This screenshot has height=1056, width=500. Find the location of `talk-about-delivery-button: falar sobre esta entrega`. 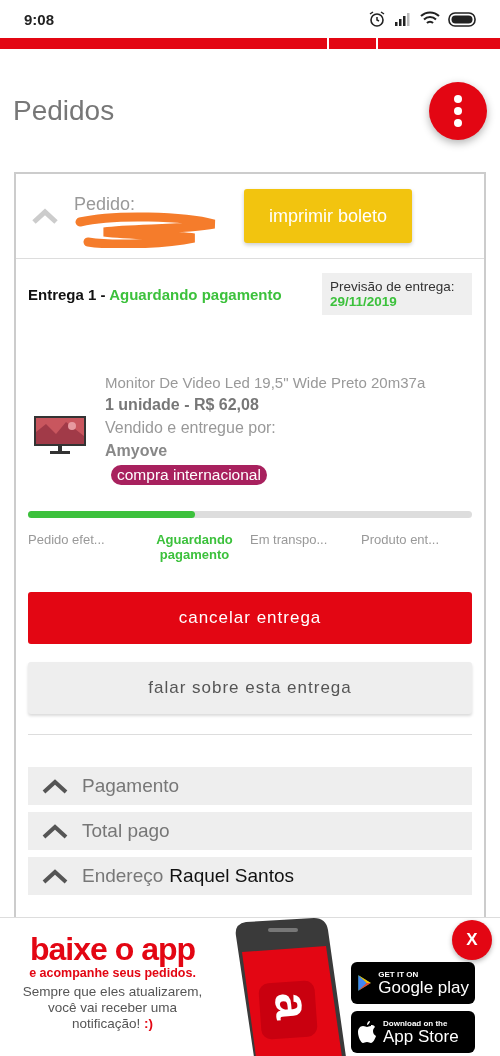

talk-about-delivery-button: falar sobre esta entrega is located at coordinates (250, 688).